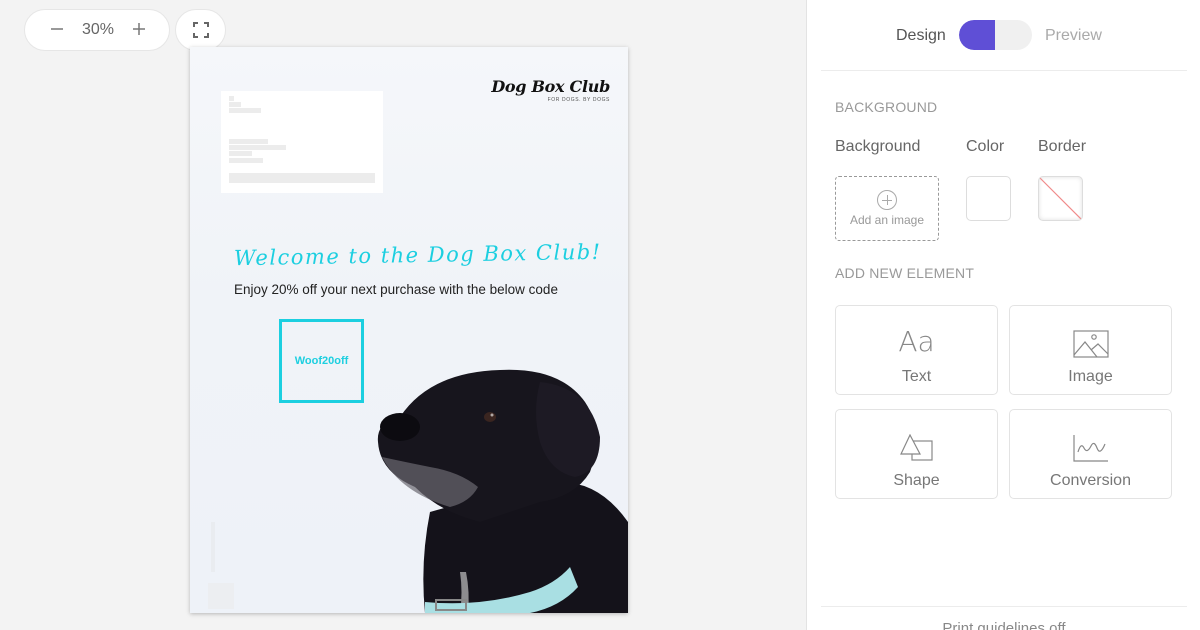  I want to click on no-color-icon, so click(1060, 198).